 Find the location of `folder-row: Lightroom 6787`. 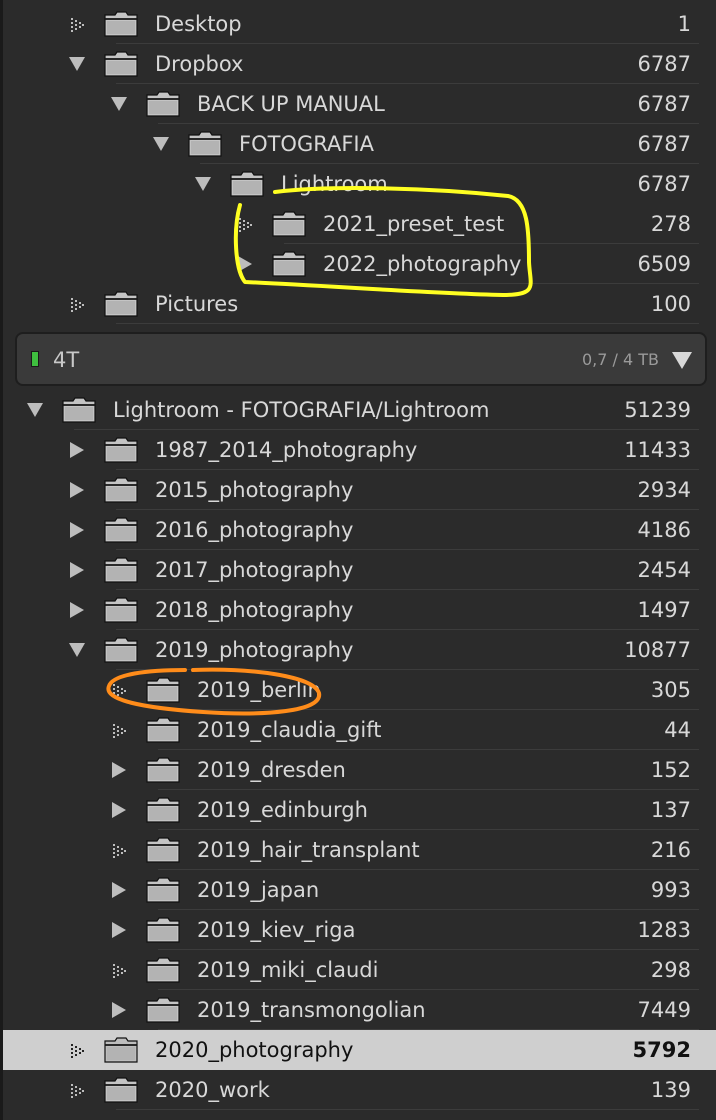

folder-row: Lightroom 6787 is located at coordinates (359, 184).